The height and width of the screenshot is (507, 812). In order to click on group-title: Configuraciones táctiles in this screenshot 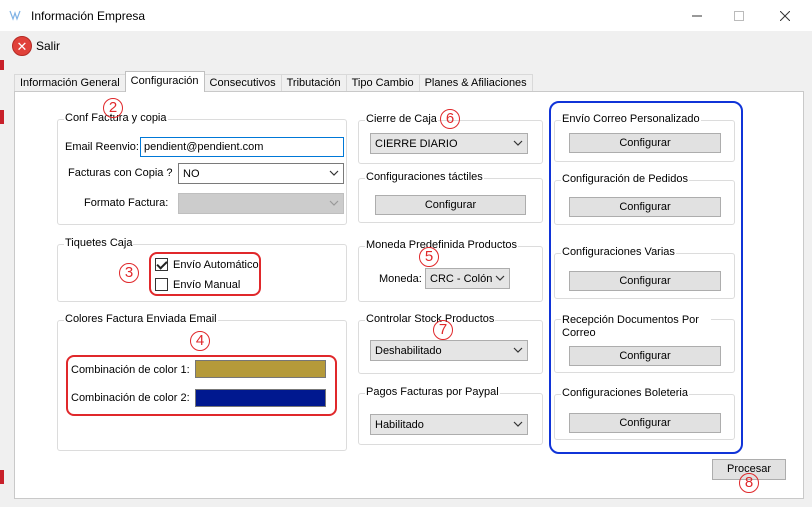, I will do `click(424, 177)`.